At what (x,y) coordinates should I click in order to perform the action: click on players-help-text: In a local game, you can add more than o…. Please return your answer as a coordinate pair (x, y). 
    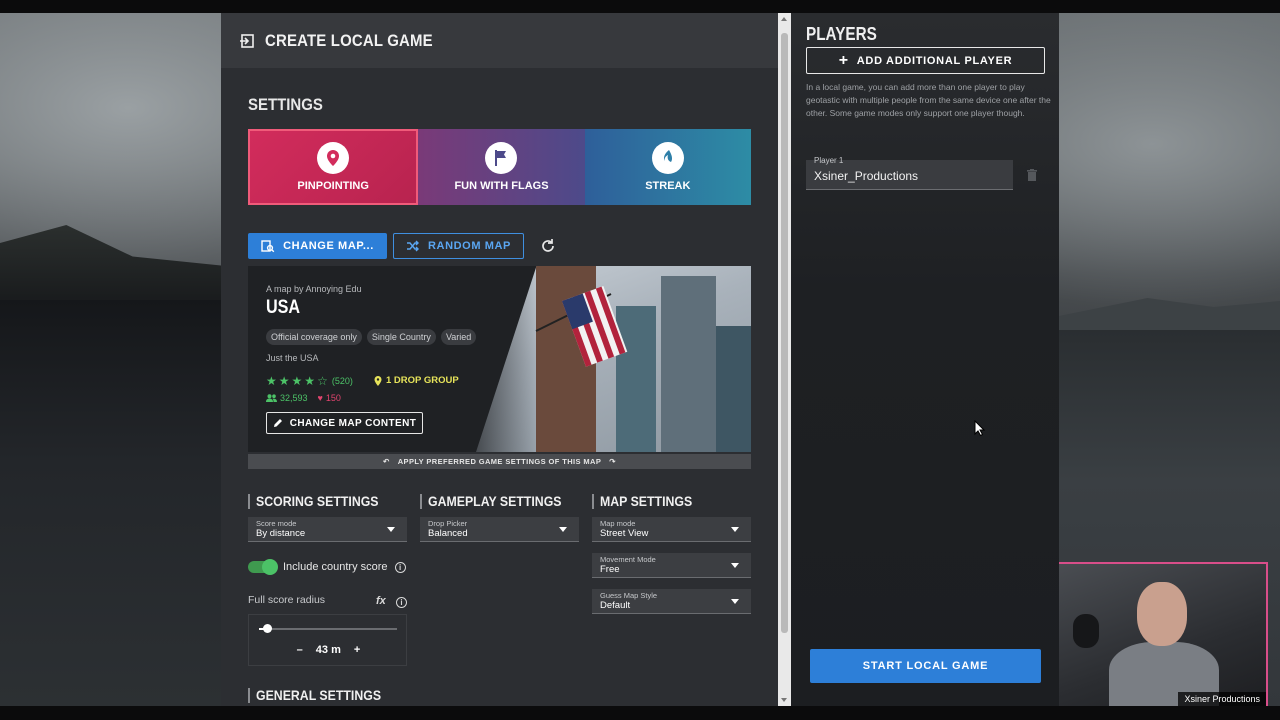
    Looking at the image, I should click on (928, 100).